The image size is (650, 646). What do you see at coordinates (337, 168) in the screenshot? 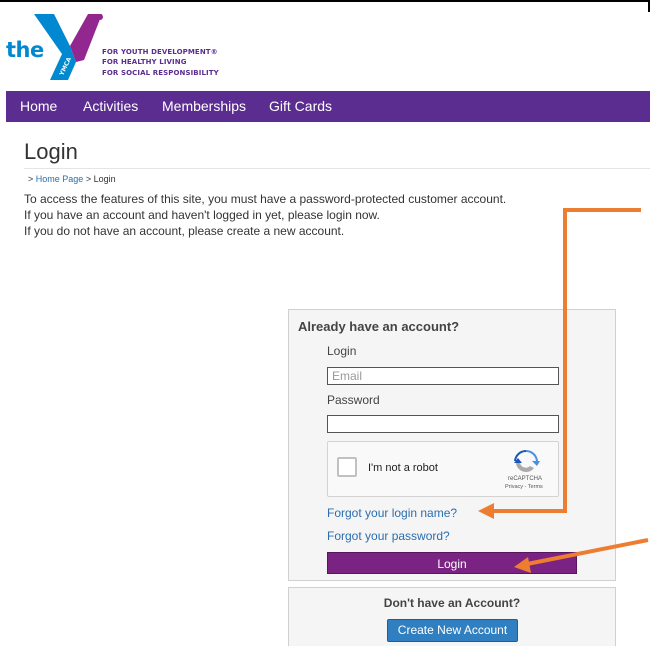
I see `title-divider` at bounding box center [337, 168].